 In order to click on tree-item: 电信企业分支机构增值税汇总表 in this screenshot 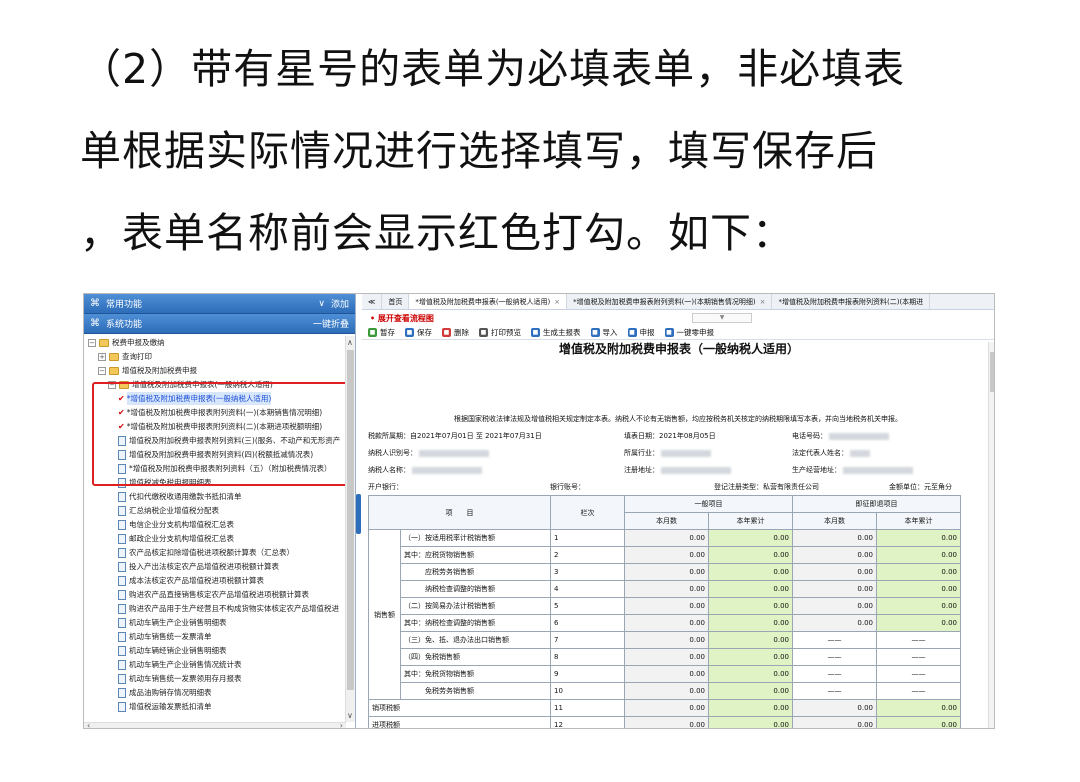, I will do `click(176, 524)`.